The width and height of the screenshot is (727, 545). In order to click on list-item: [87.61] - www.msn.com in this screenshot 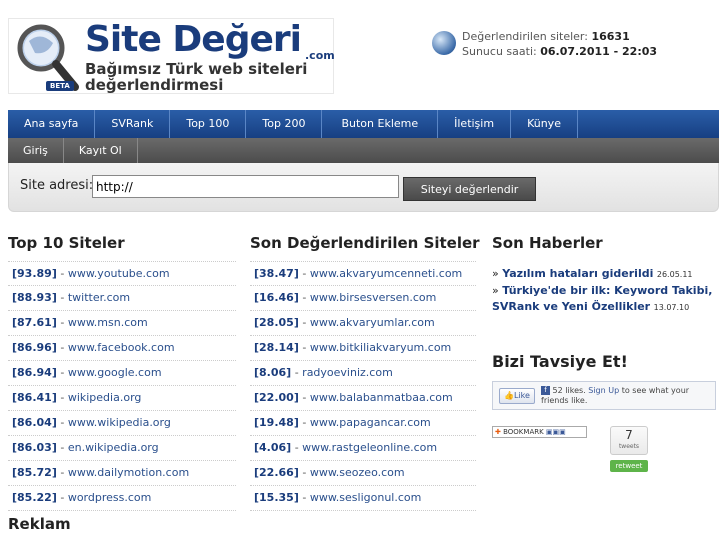, I will do `click(122, 323)`.